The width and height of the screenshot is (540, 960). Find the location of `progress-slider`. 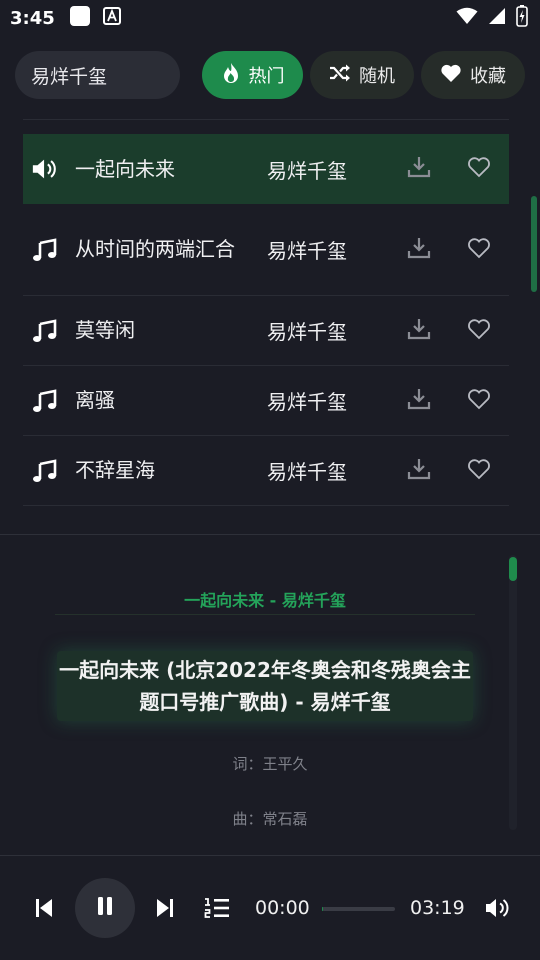

progress-slider is located at coordinates (358, 909).